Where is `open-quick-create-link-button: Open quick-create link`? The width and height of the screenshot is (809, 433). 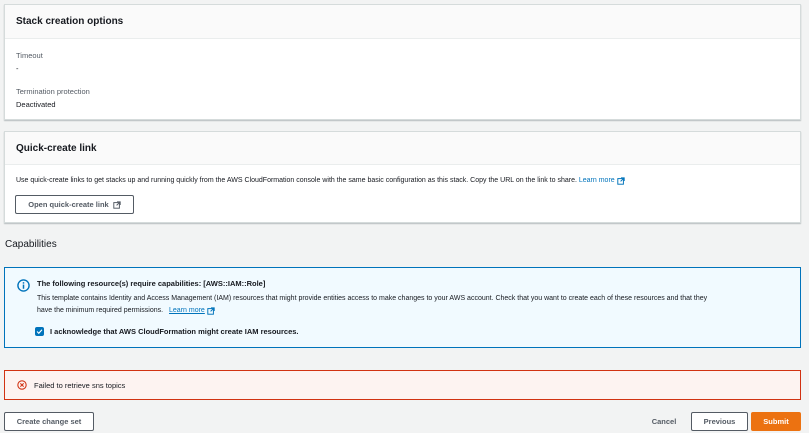
open-quick-create-link-button: Open quick-create link is located at coordinates (74, 204).